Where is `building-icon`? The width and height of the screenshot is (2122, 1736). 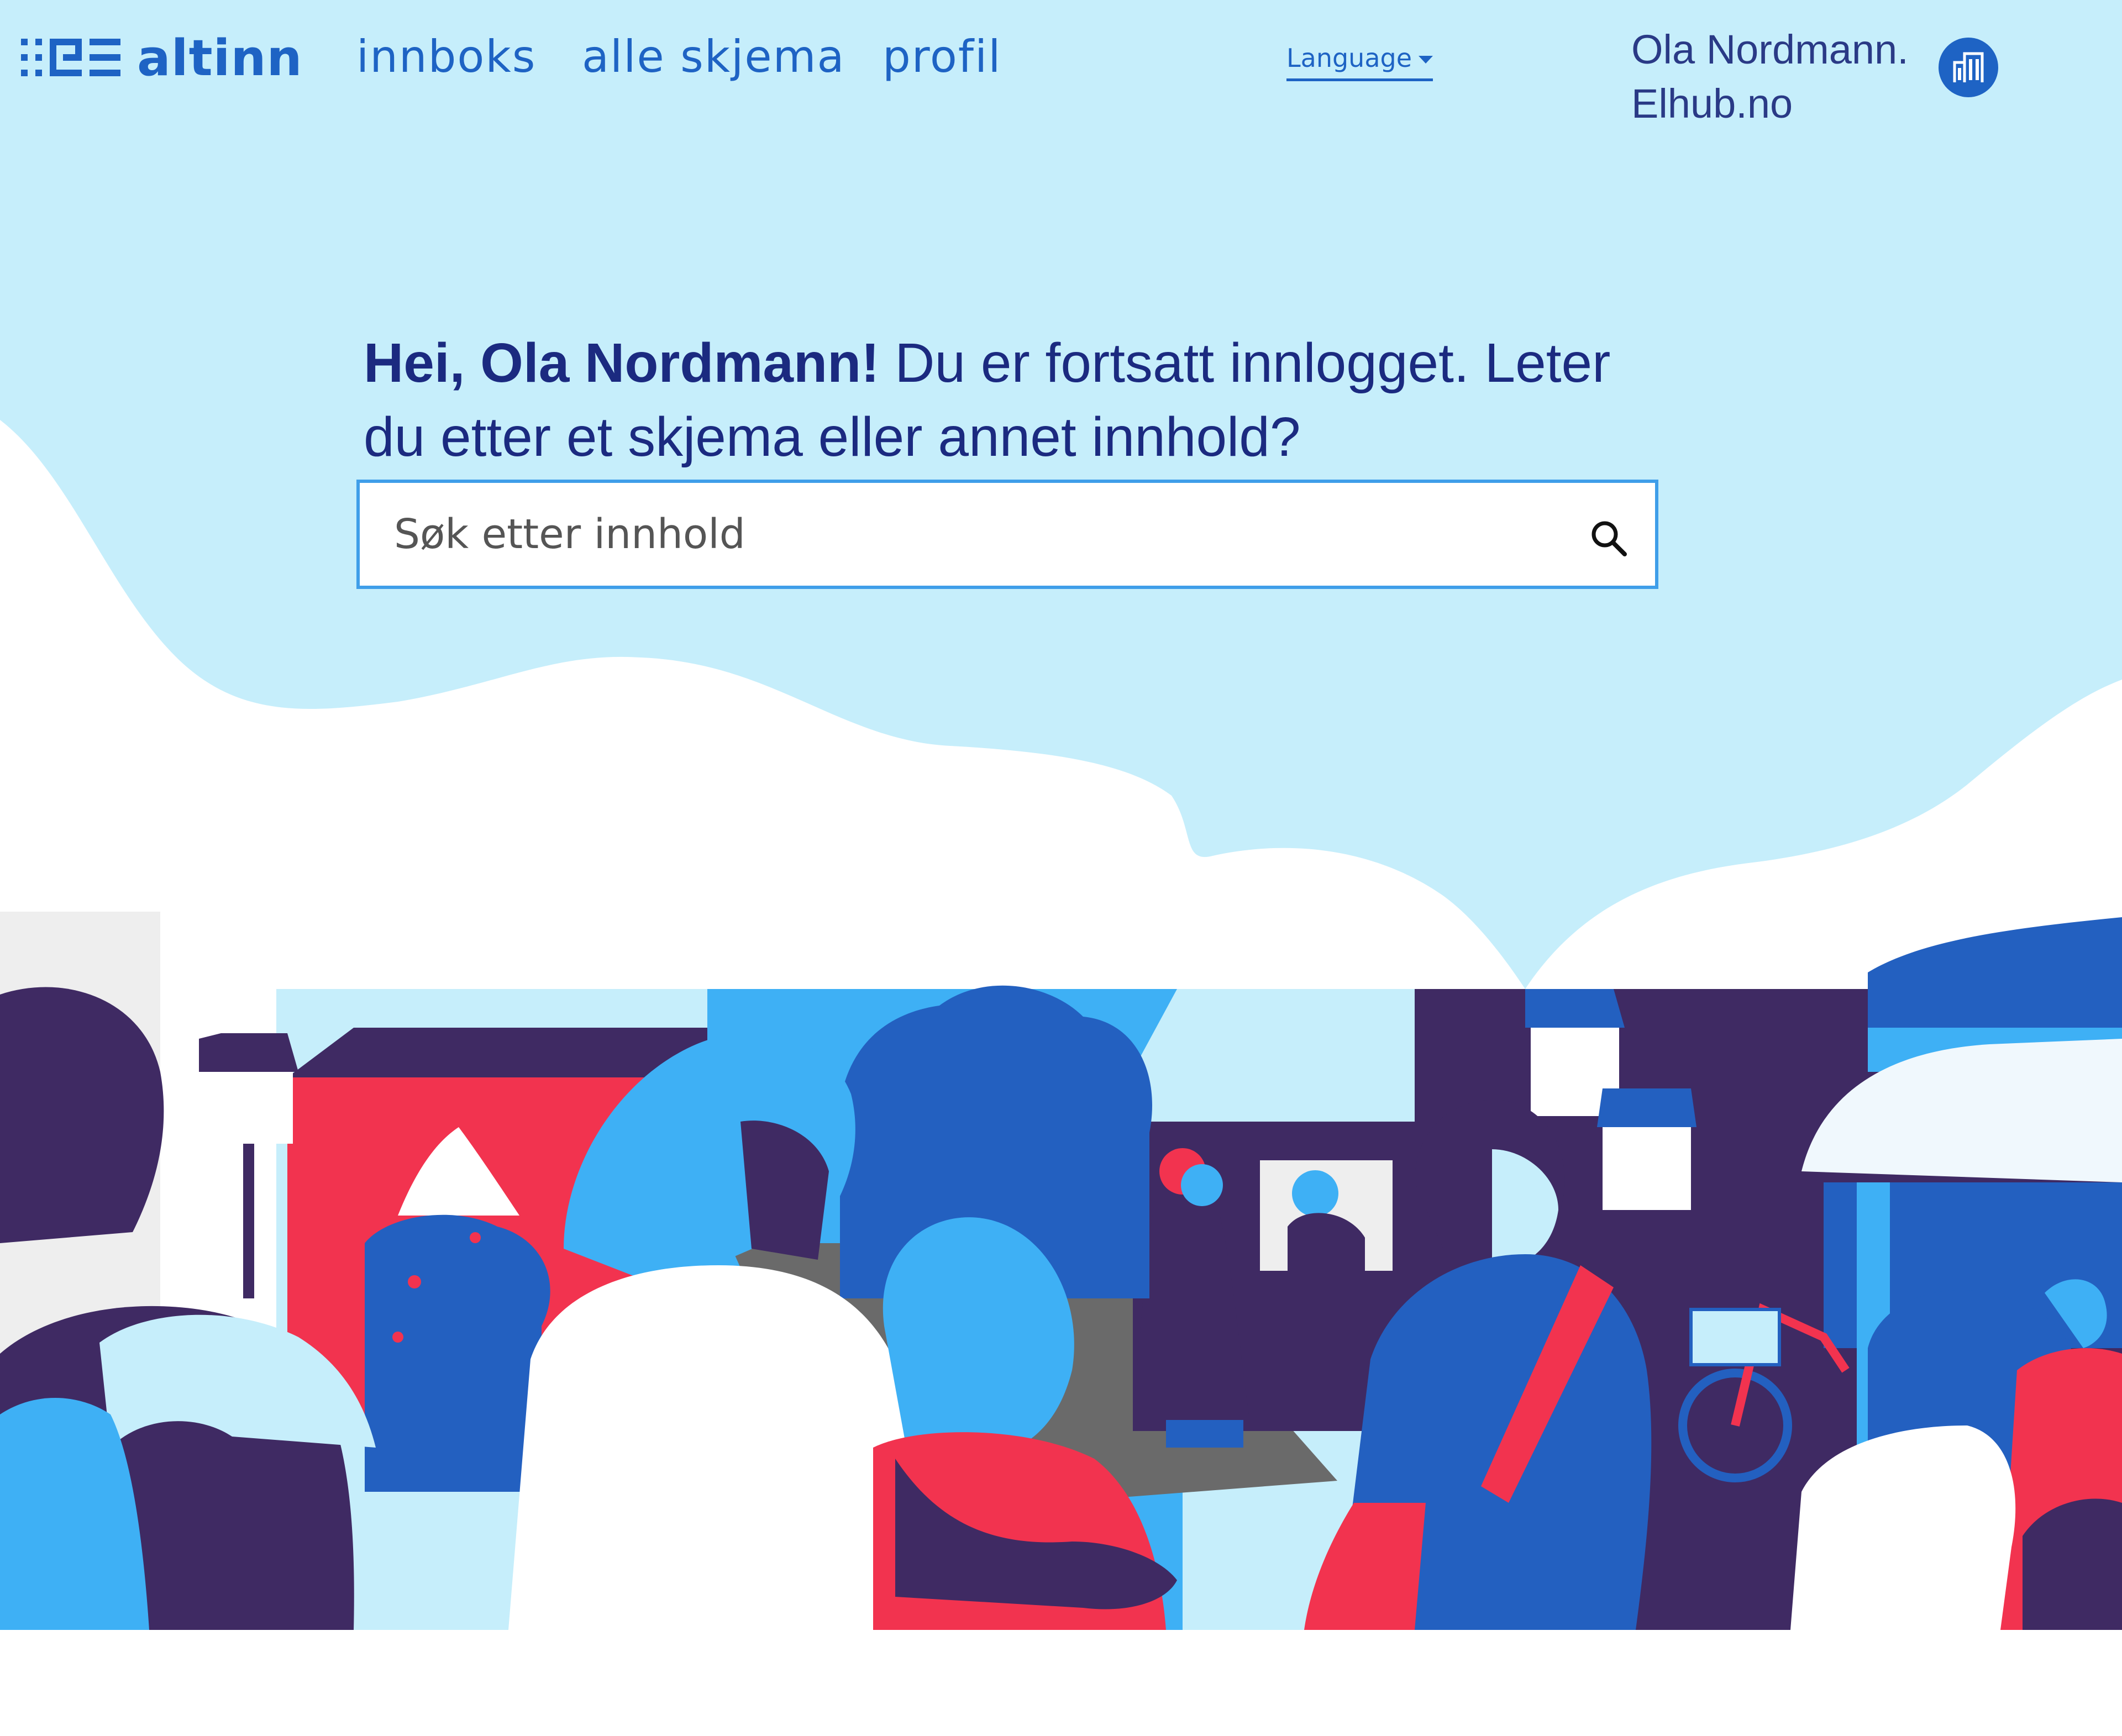 building-icon is located at coordinates (1968, 67).